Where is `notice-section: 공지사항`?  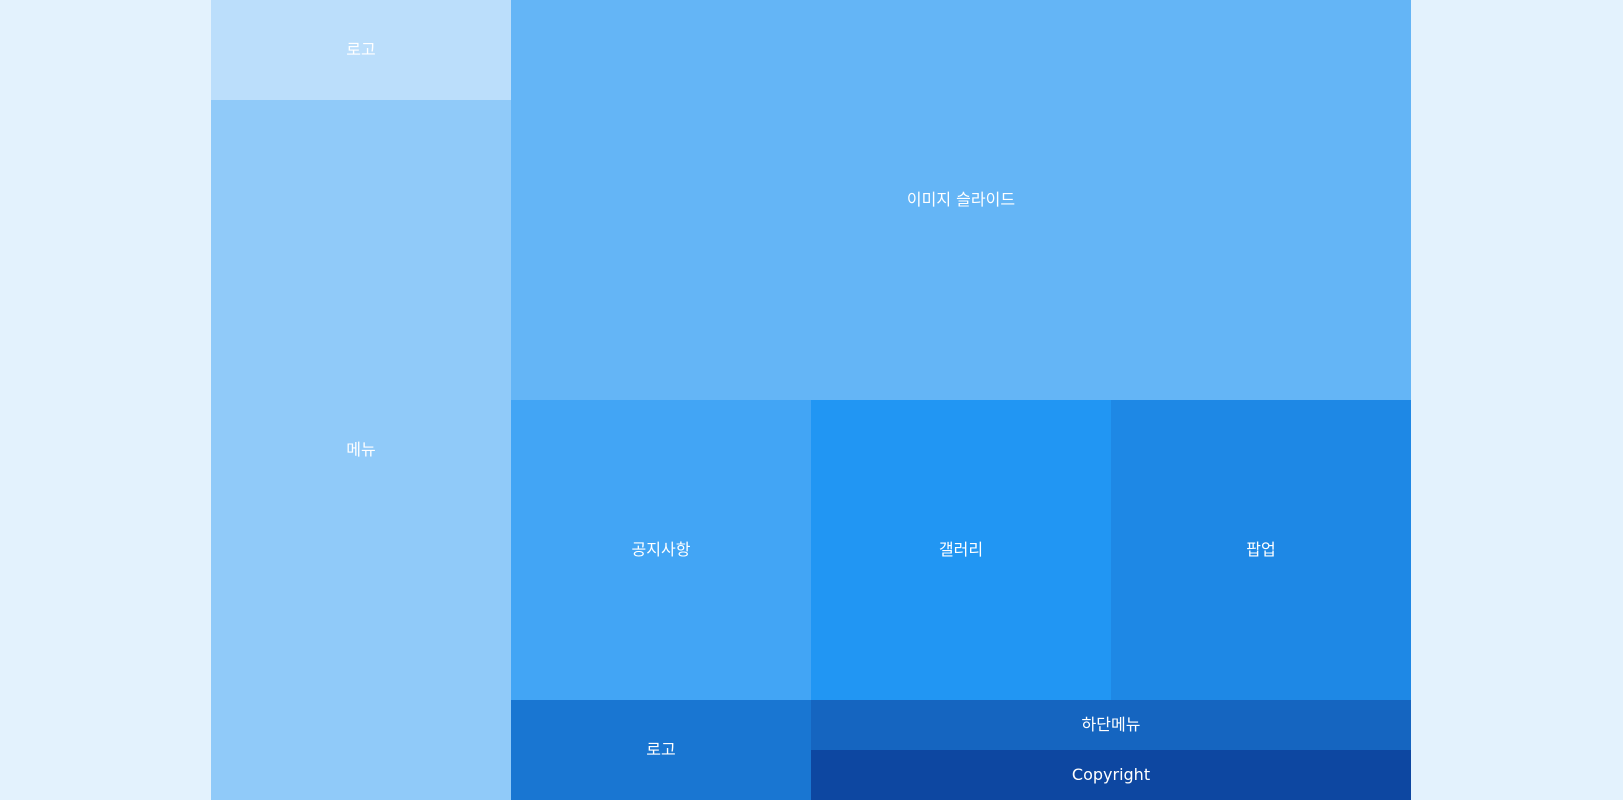 notice-section: 공지사항 is located at coordinates (661, 550).